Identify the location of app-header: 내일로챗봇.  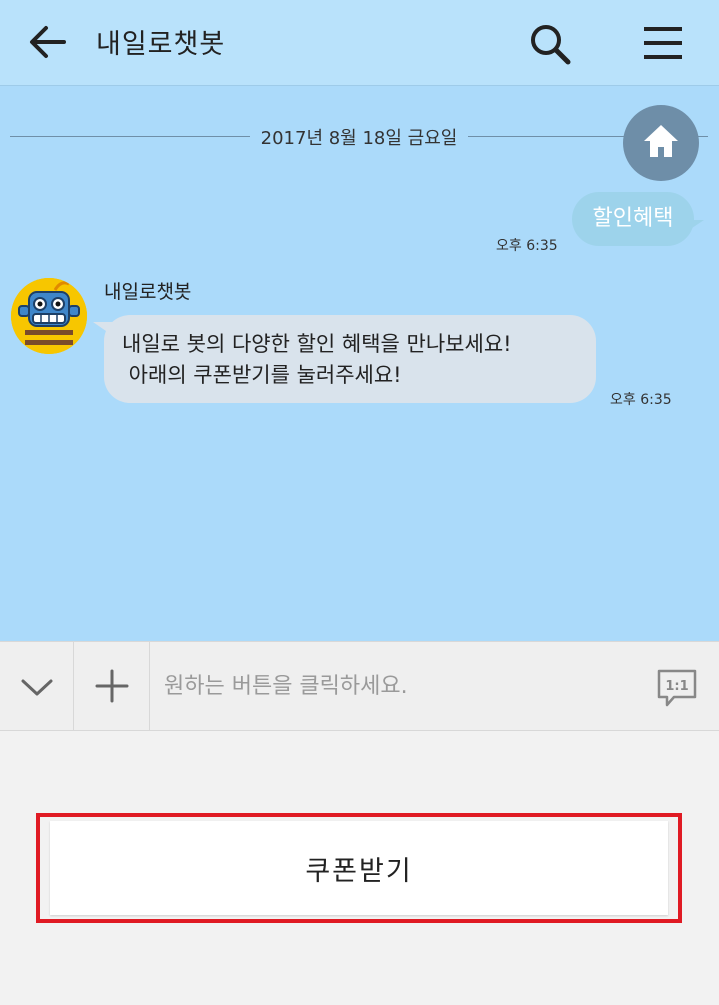
(359, 43).